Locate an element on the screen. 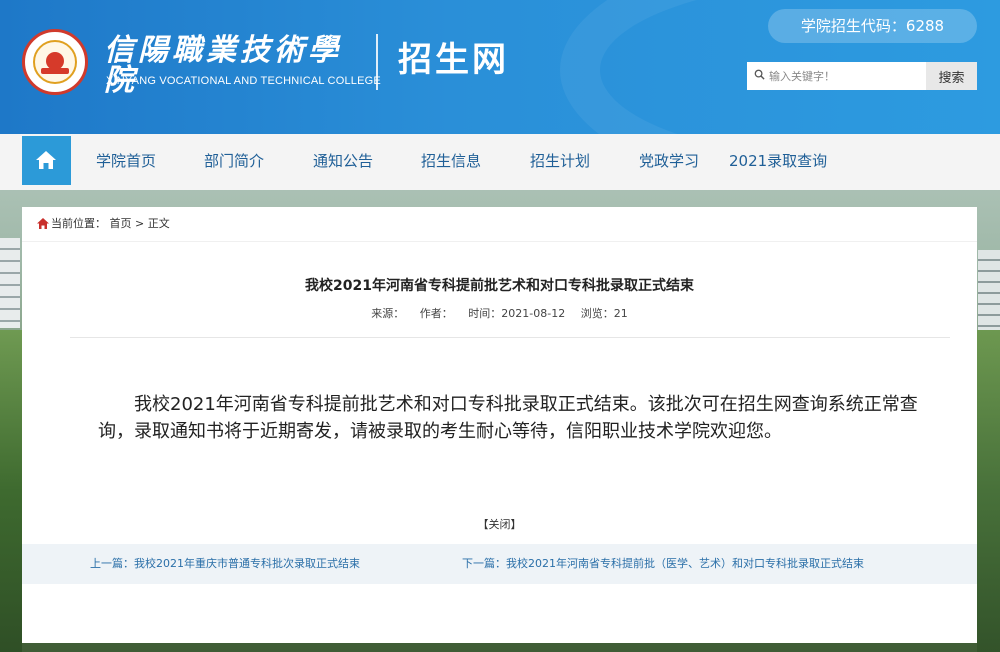 This screenshot has width=1000, height=652. search-box is located at coordinates (836, 76).